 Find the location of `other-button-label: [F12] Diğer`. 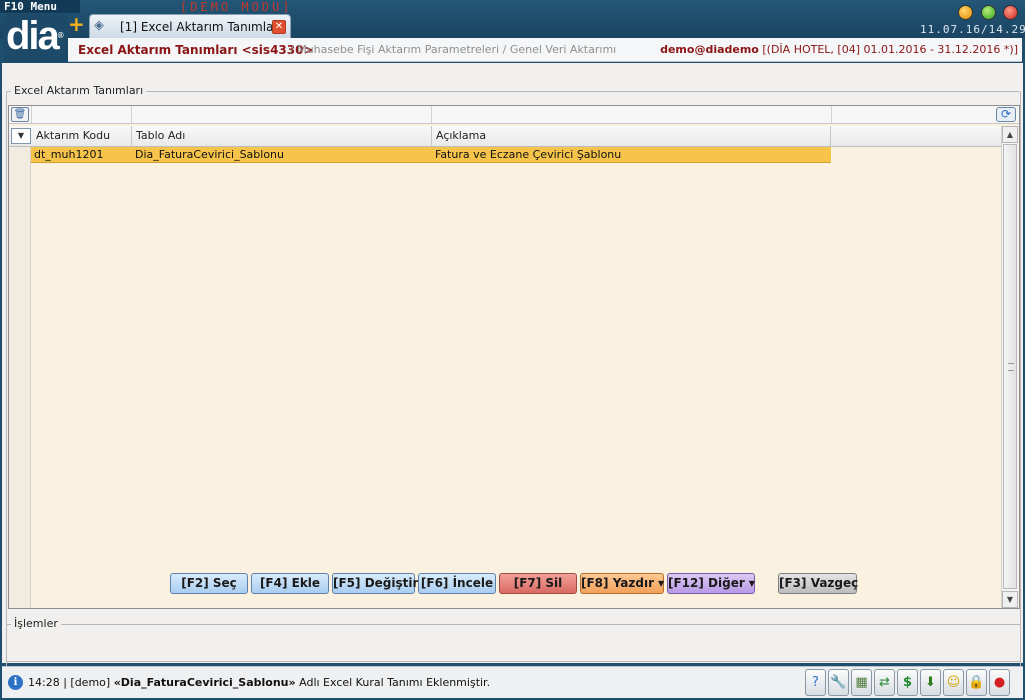

other-button-label: [F12] Diğer is located at coordinates (706, 583).